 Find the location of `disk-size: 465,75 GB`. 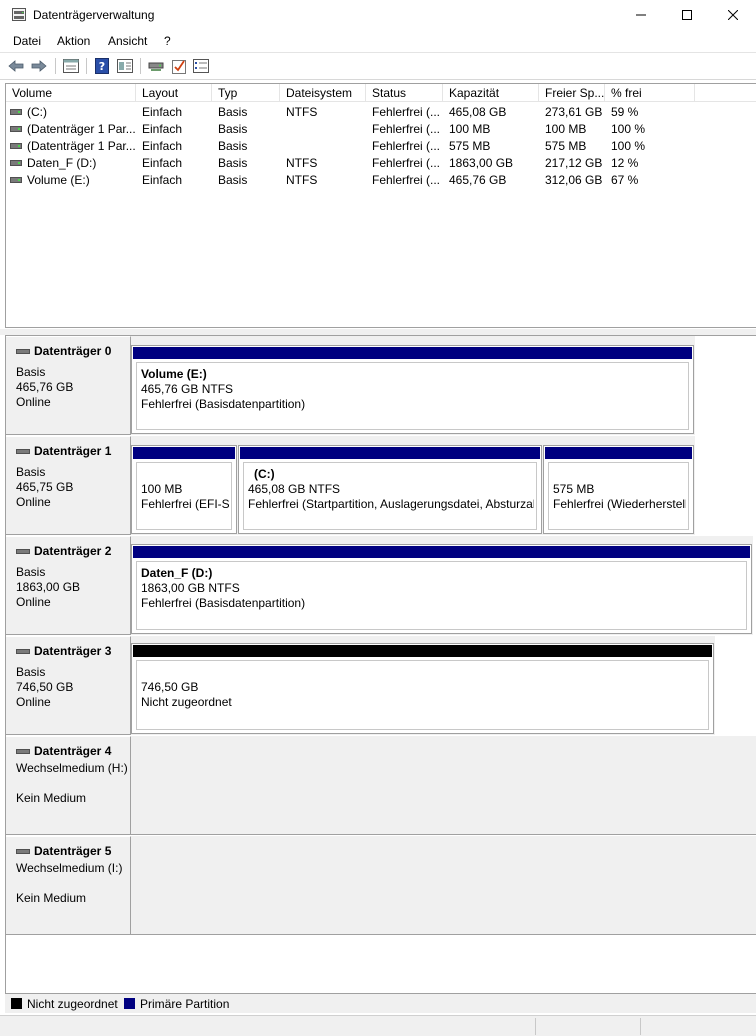

disk-size: 465,75 GB is located at coordinates (45, 487).